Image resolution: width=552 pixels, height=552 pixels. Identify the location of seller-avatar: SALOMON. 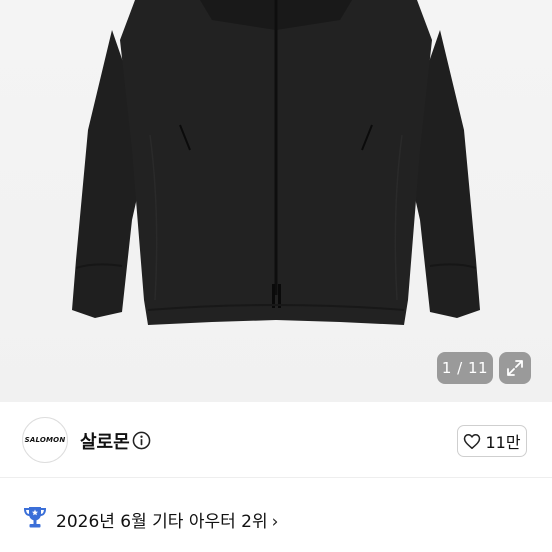
(45, 440).